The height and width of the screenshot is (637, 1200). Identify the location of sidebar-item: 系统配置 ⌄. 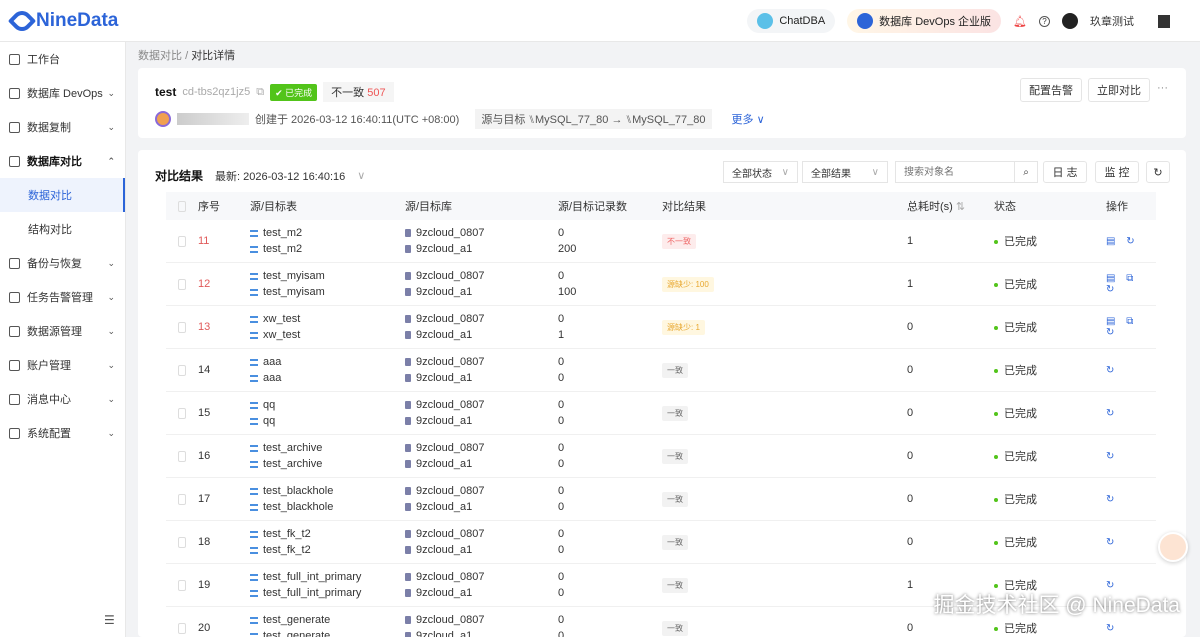
(62, 433).